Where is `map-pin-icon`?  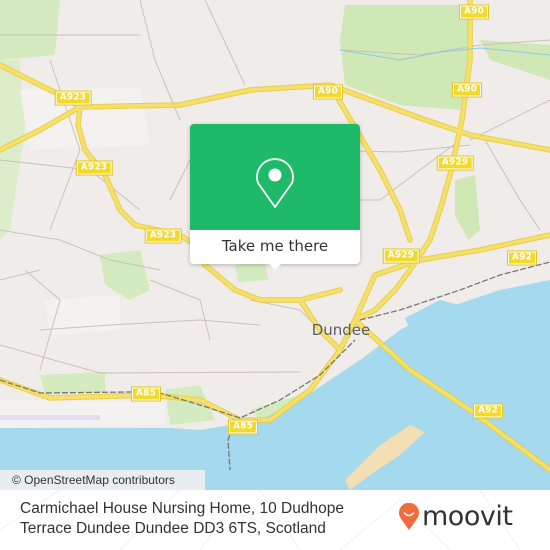 map-pin-icon is located at coordinates (275, 183).